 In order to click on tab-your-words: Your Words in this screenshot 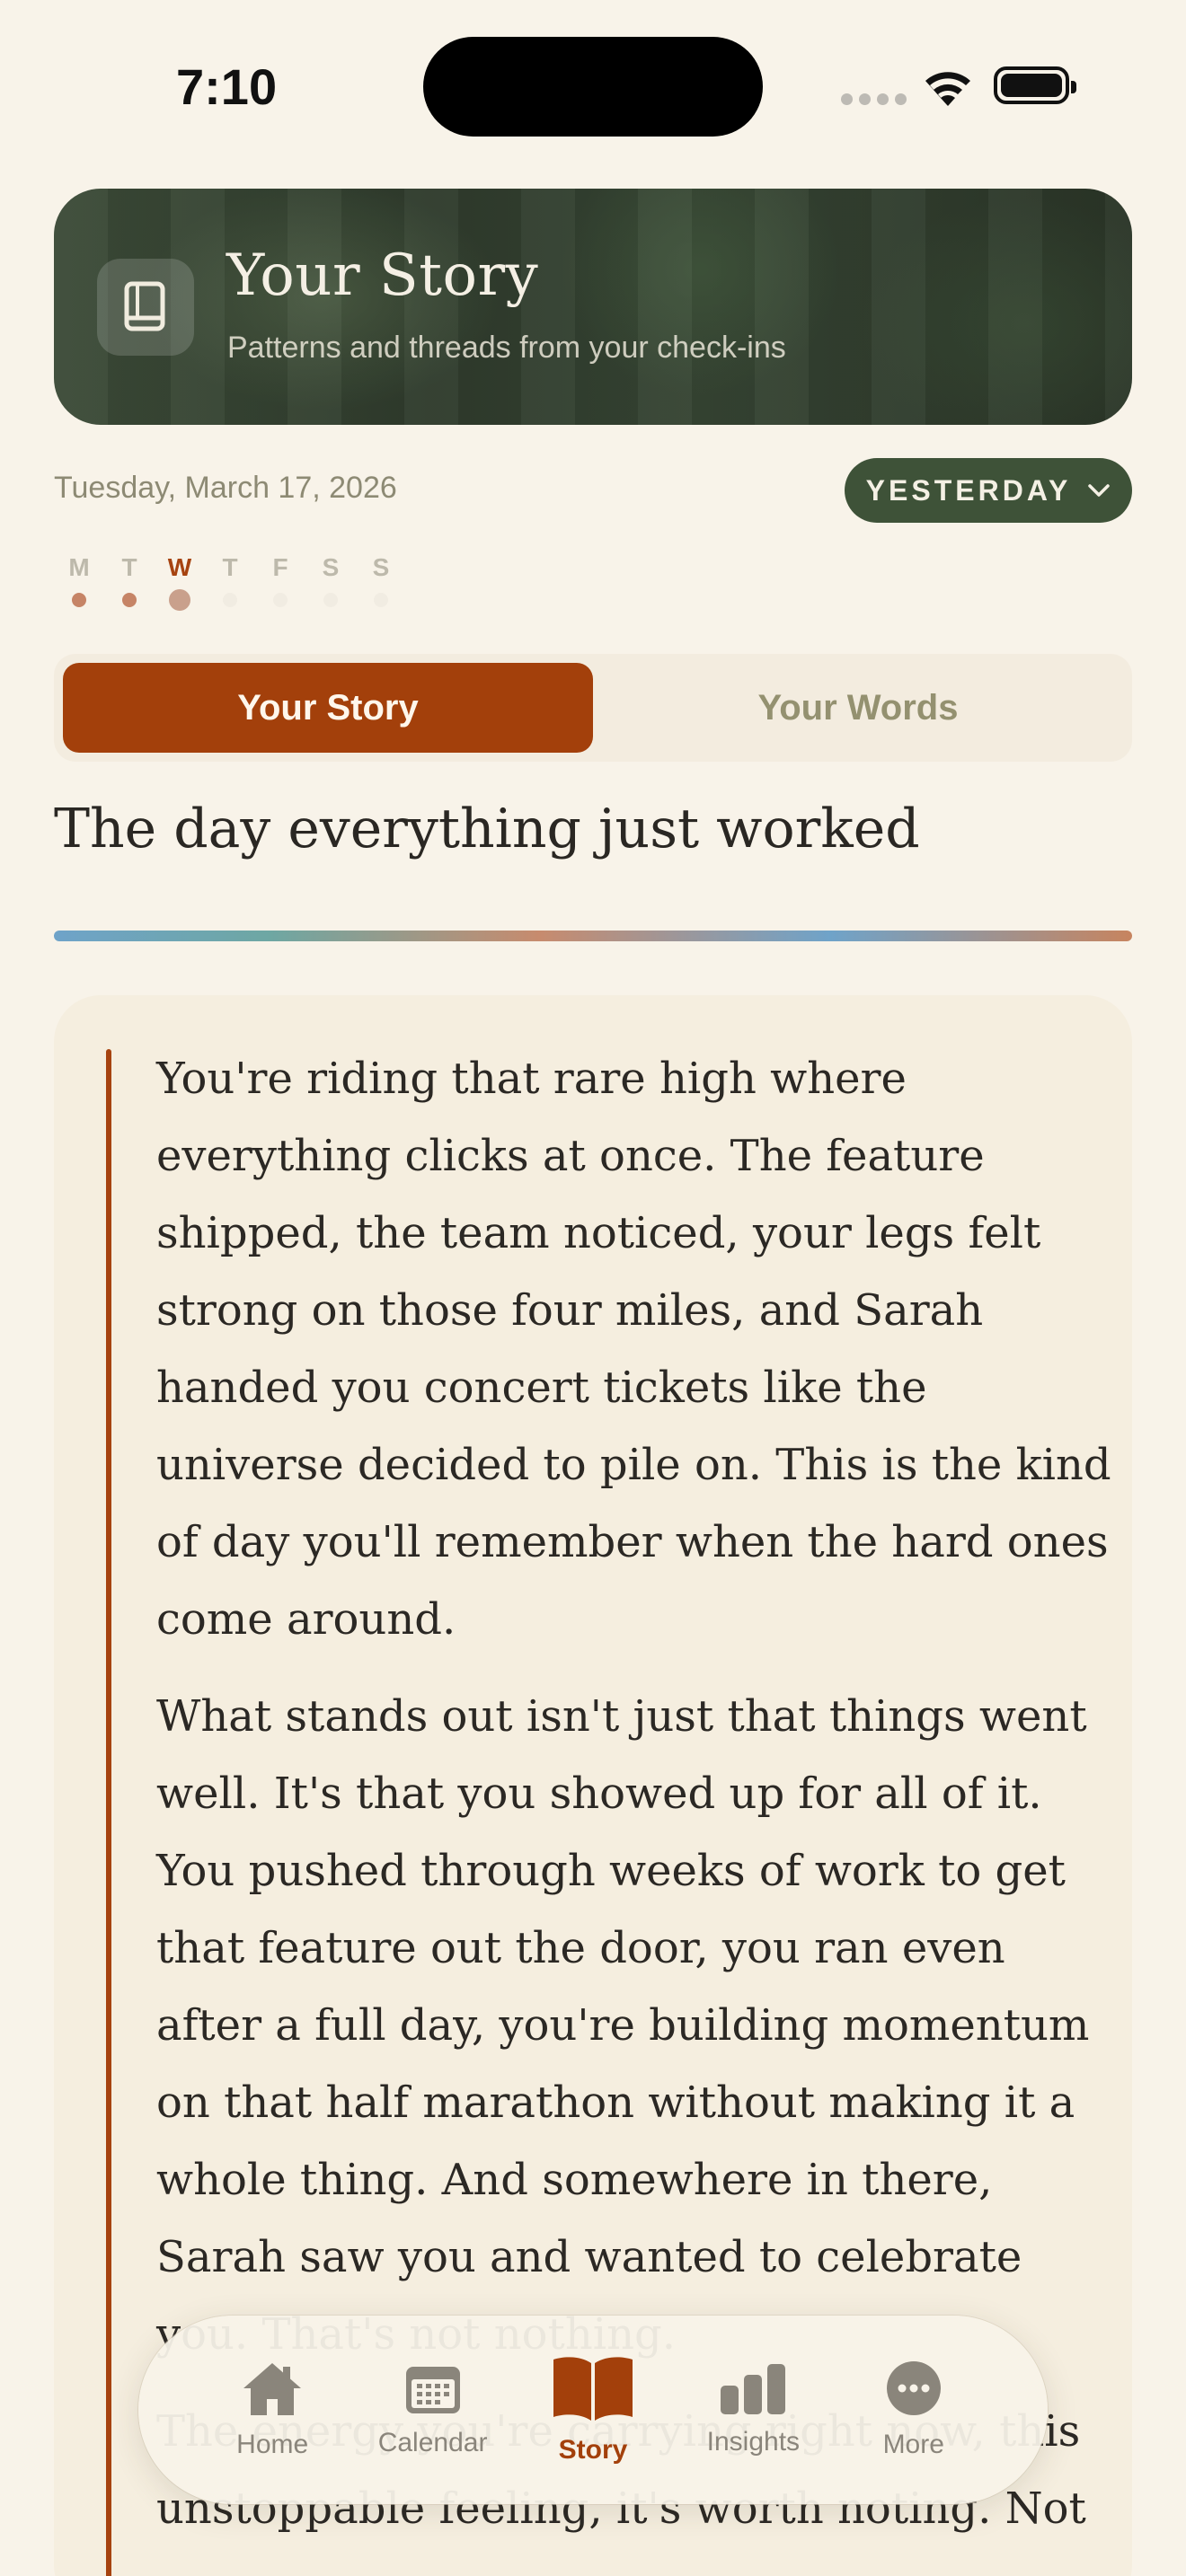, I will do `click(858, 708)`.